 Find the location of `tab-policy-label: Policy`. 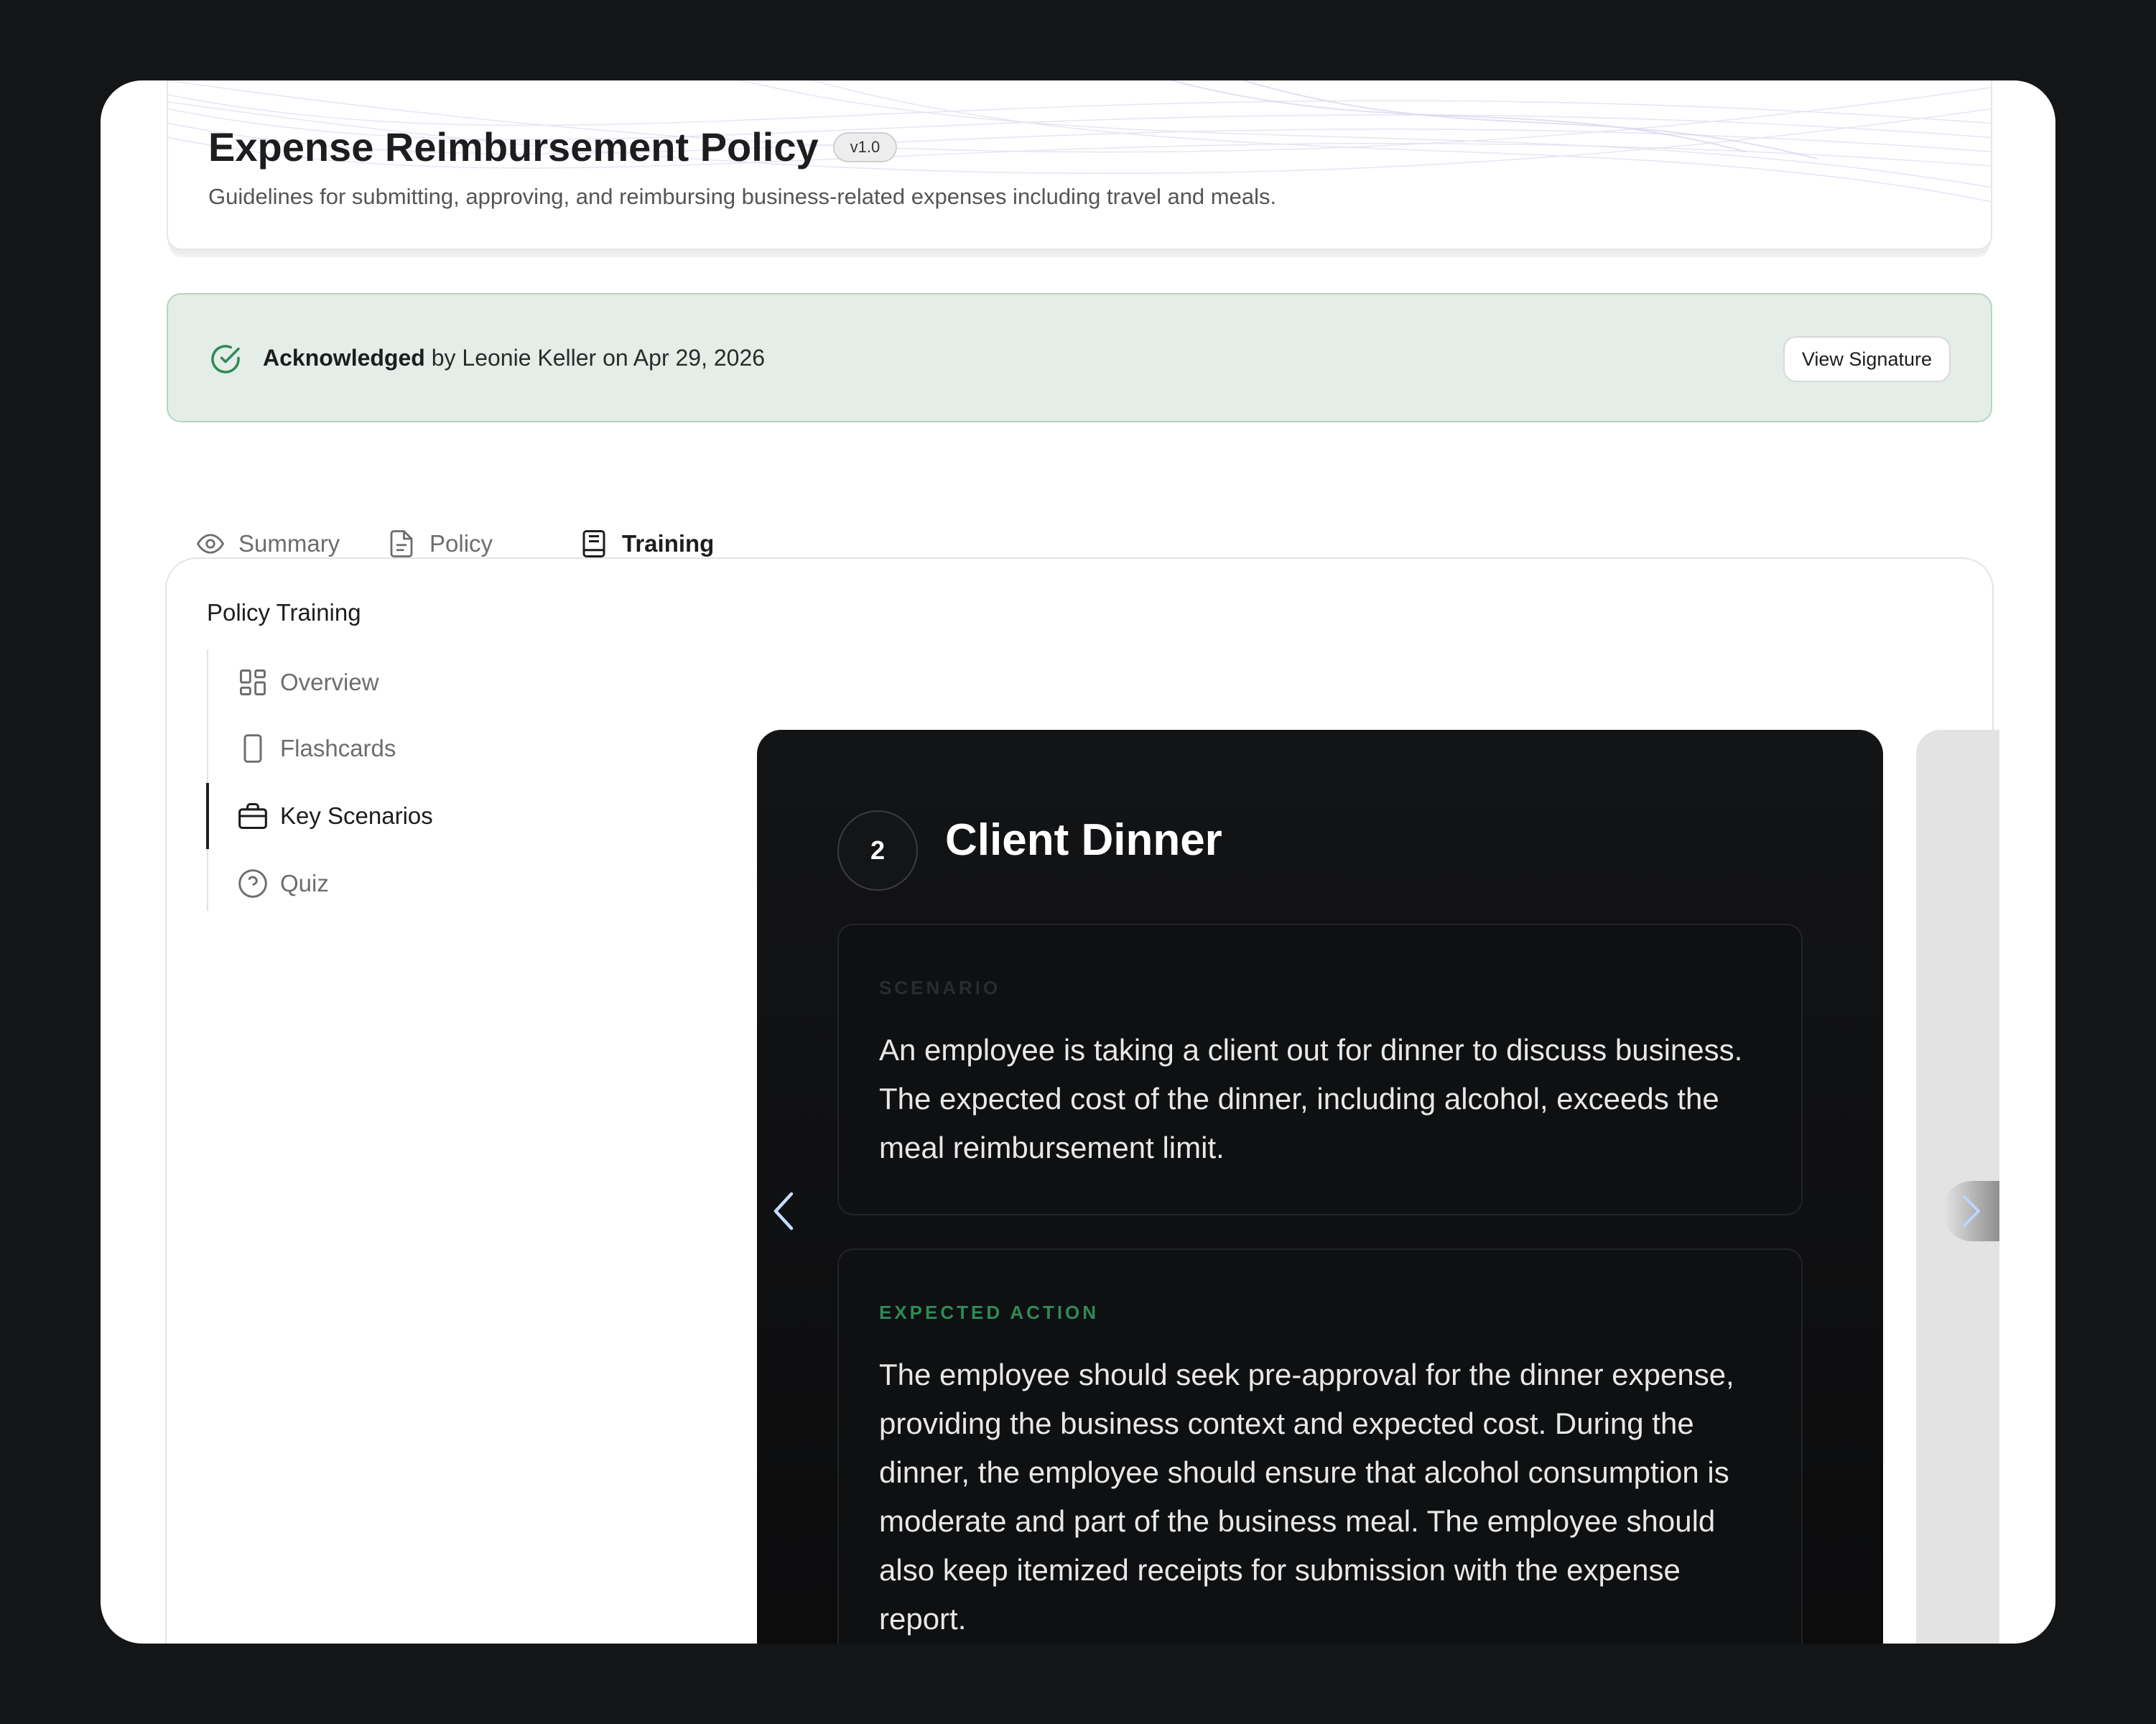

tab-policy-label: Policy is located at coordinates (461, 544).